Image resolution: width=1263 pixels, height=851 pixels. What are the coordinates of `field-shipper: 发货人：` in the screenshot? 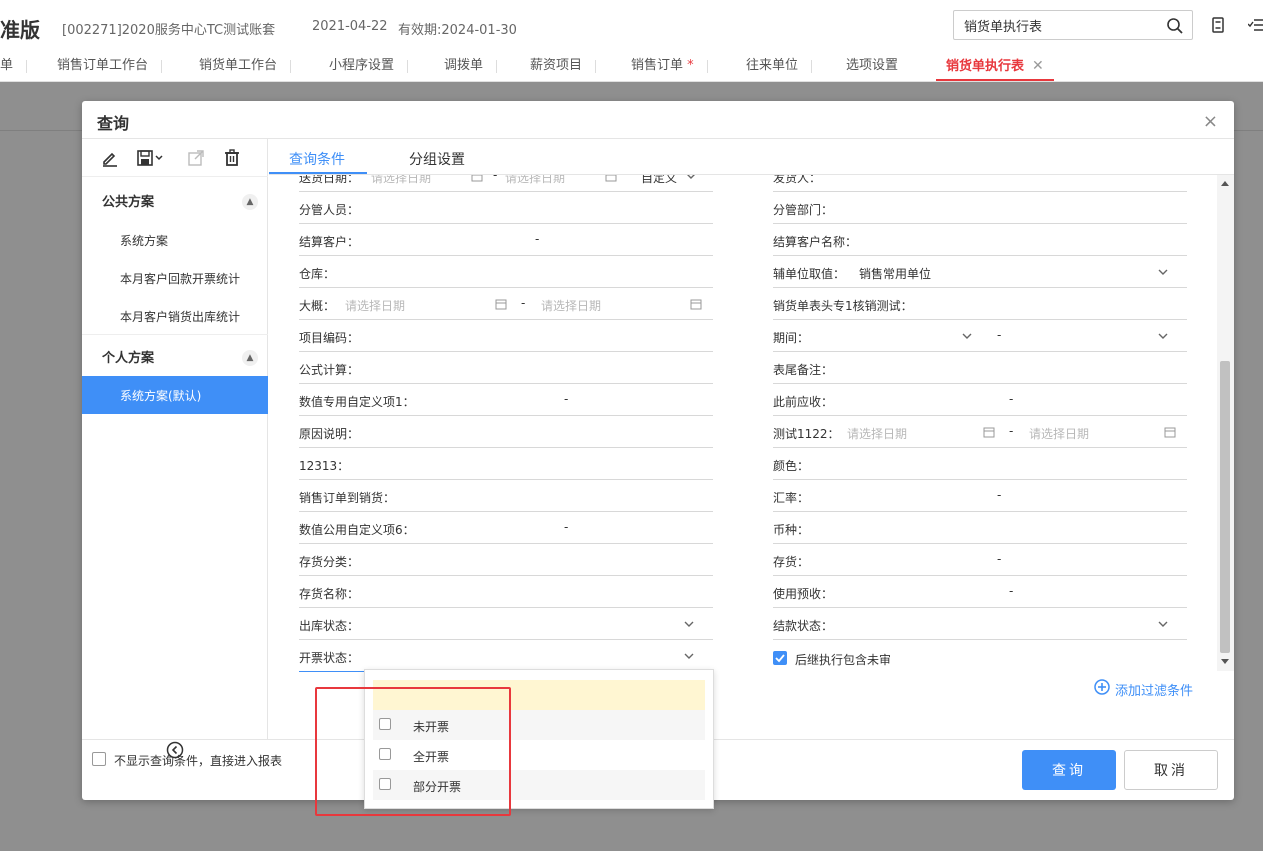 It's located at (980, 183).